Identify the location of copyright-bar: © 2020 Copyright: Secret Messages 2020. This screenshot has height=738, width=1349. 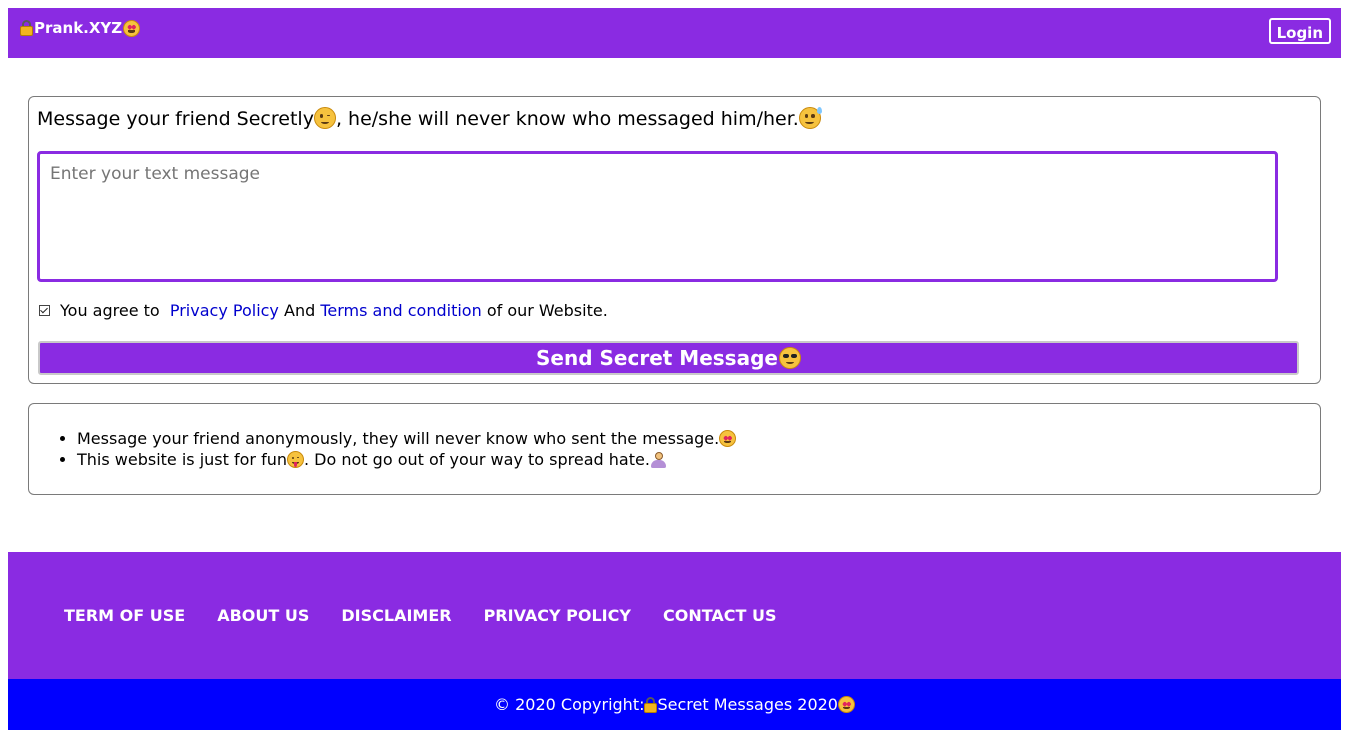
(674, 704).